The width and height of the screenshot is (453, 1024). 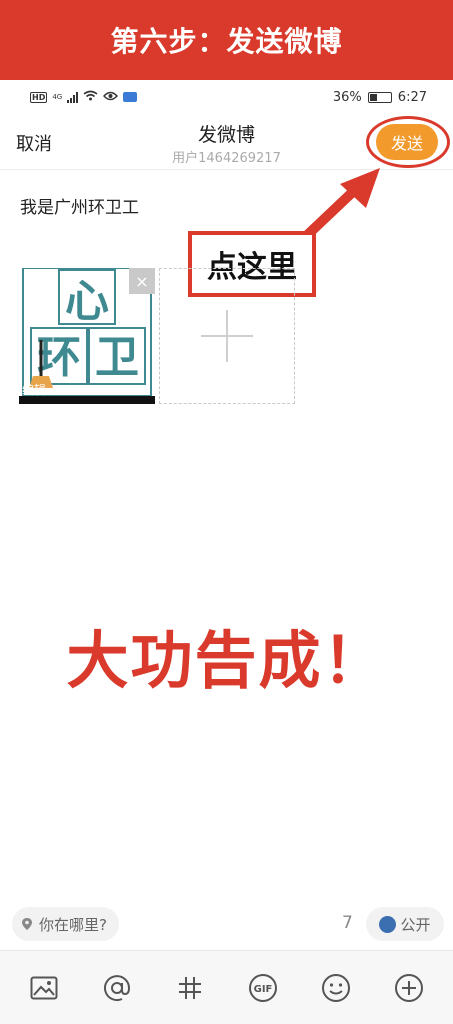 I want to click on logo-char-1: 心, so click(x=87, y=301).